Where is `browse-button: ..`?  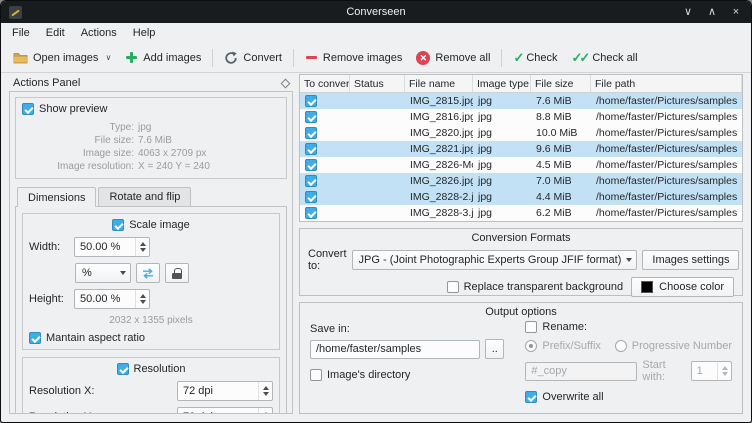
browse-button: .. is located at coordinates (495, 349).